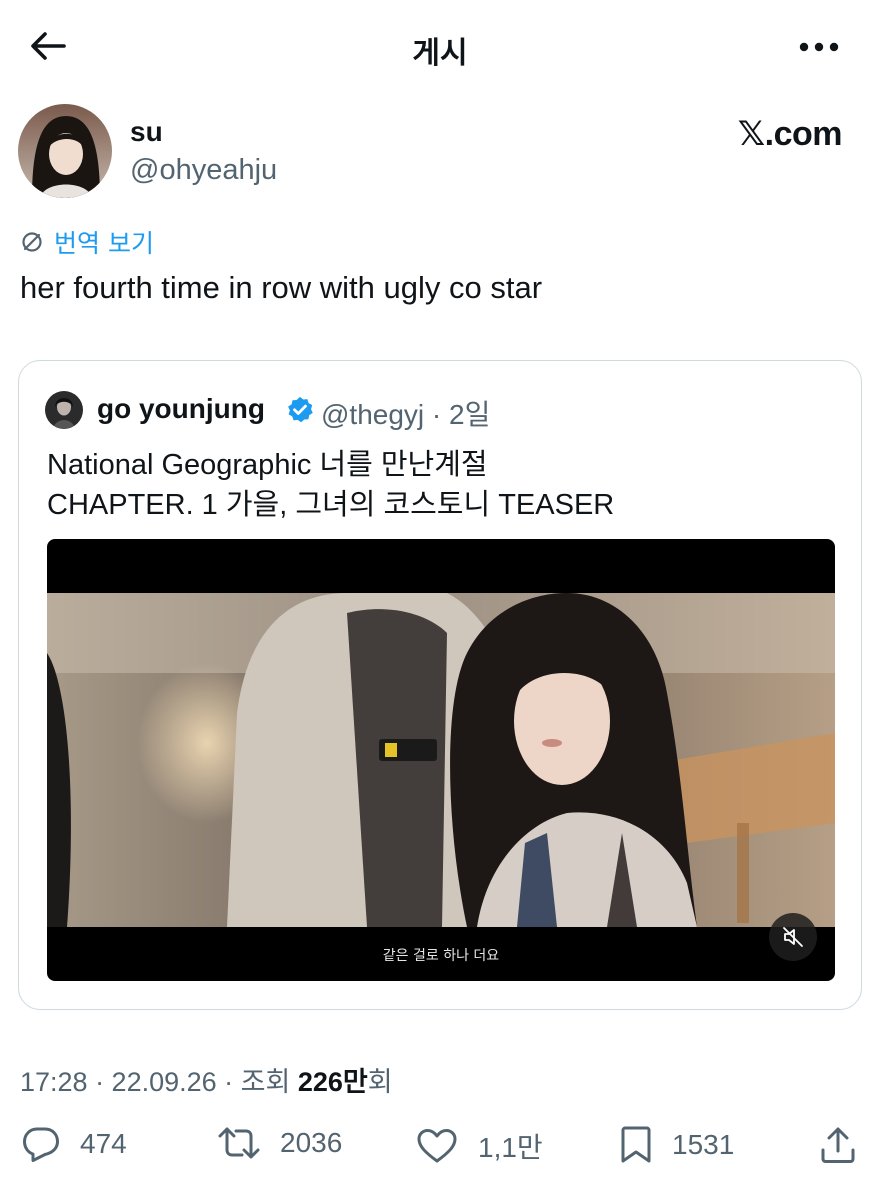 The image size is (880, 1200). What do you see at coordinates (32, 242) in the screenshot?
I see `translate-icon` at bounding box center [32, 242].